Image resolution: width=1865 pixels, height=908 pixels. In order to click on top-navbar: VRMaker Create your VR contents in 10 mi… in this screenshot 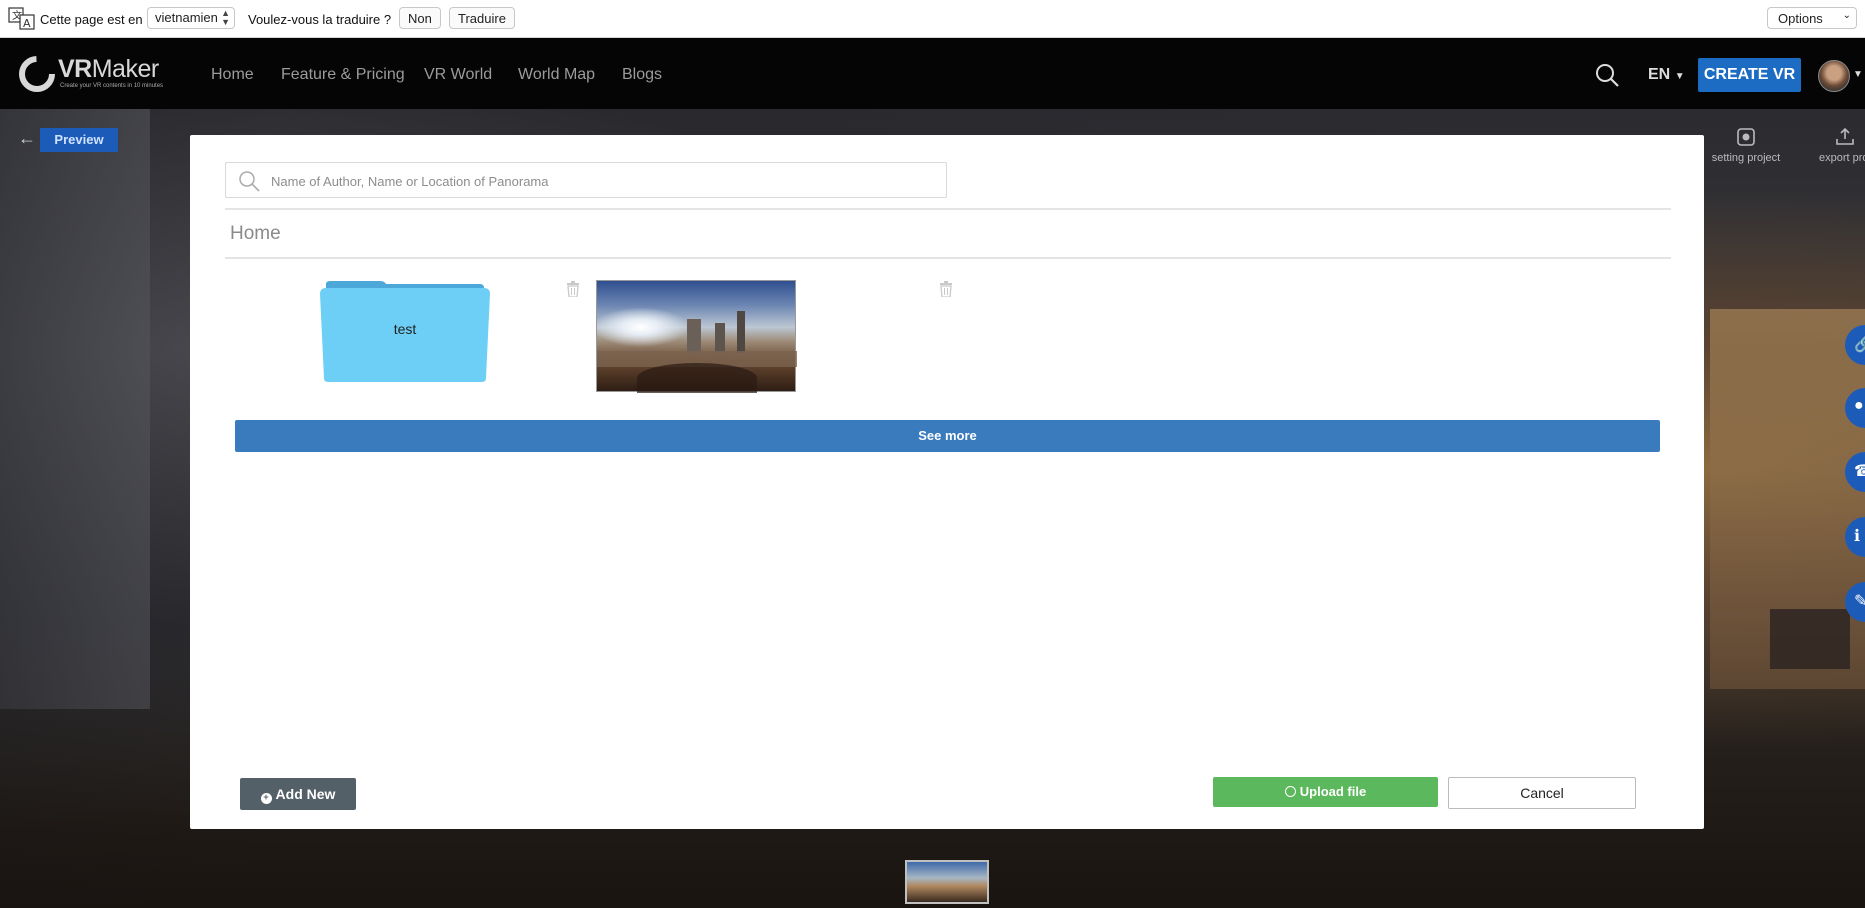, I will do `click(932, 73)`.